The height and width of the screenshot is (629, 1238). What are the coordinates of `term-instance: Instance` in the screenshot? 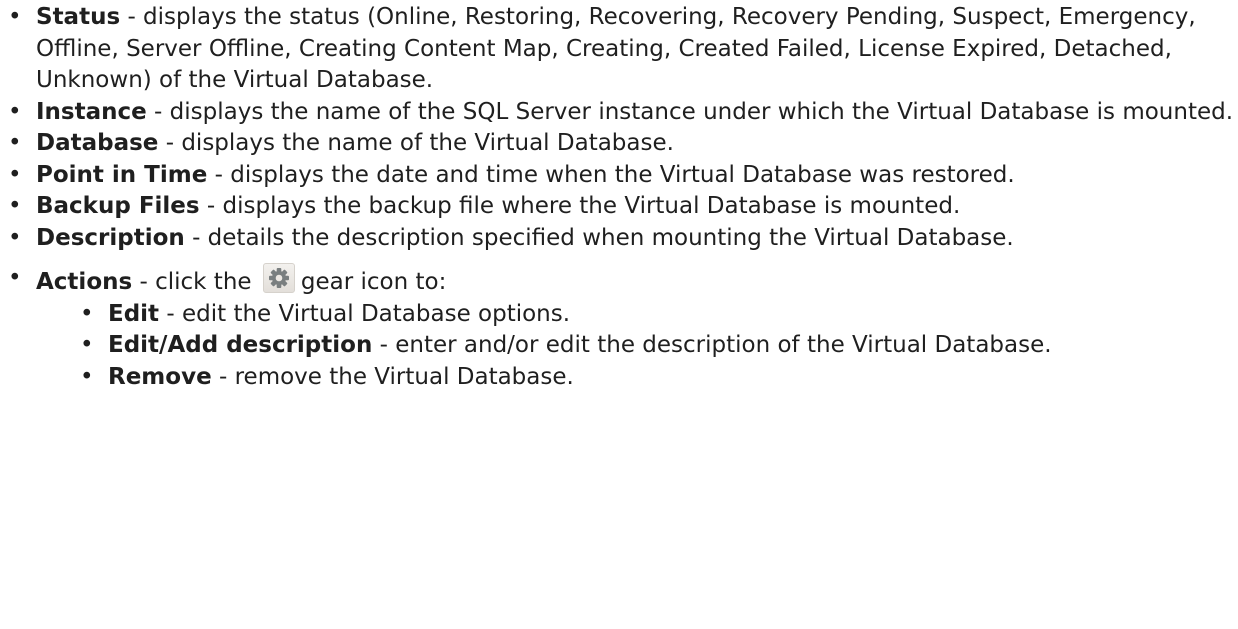 It's located at (91, 111).